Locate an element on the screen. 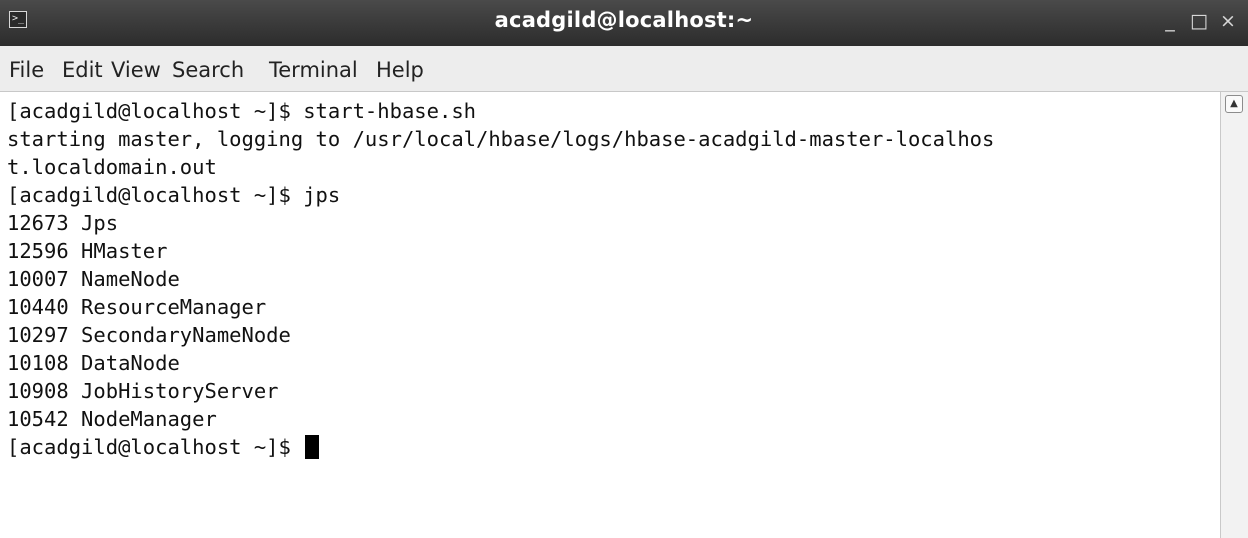  text-cursor is located at coordinates (312, 447).